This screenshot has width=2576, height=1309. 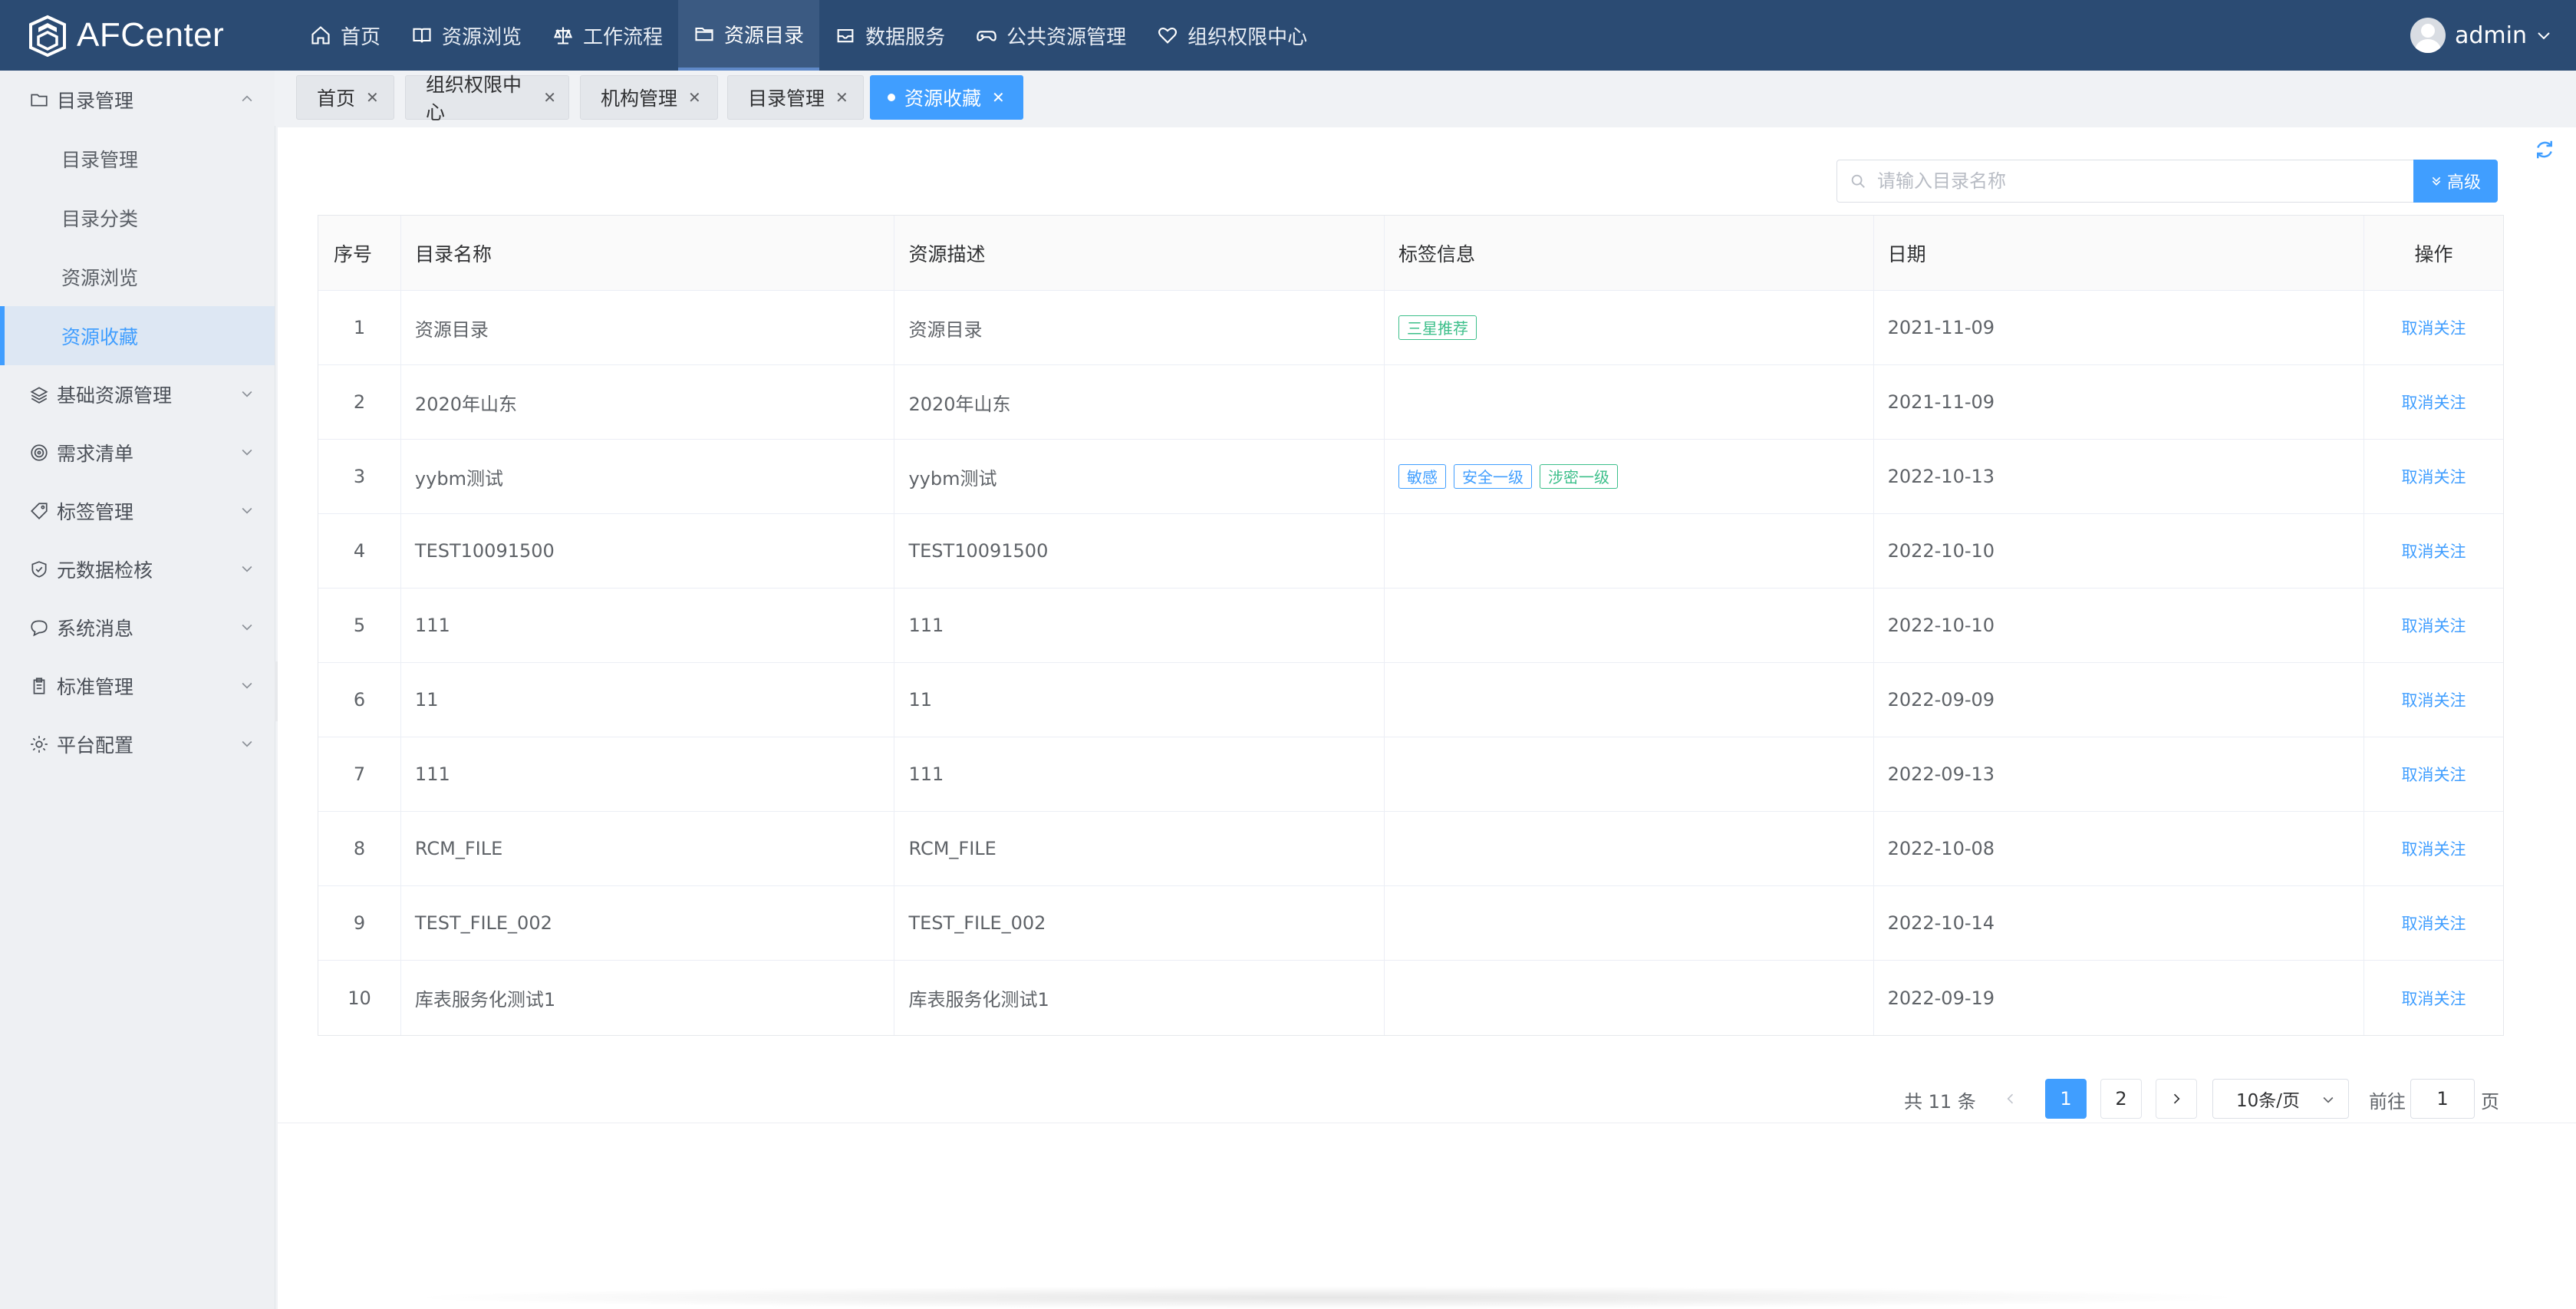 I want to click on column-header: 目录名称, so click(x=648, y=253).